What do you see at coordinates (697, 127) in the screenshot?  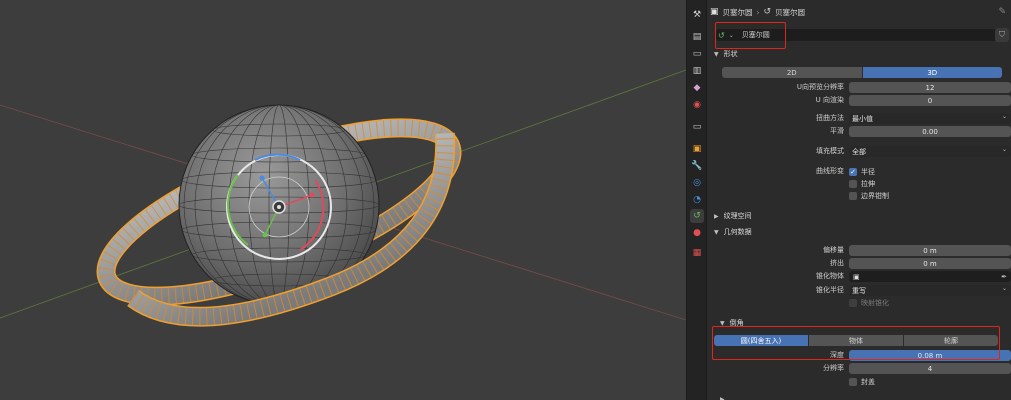 I see `collection-tab-icon: ▭` at bounding box center [697, 127].